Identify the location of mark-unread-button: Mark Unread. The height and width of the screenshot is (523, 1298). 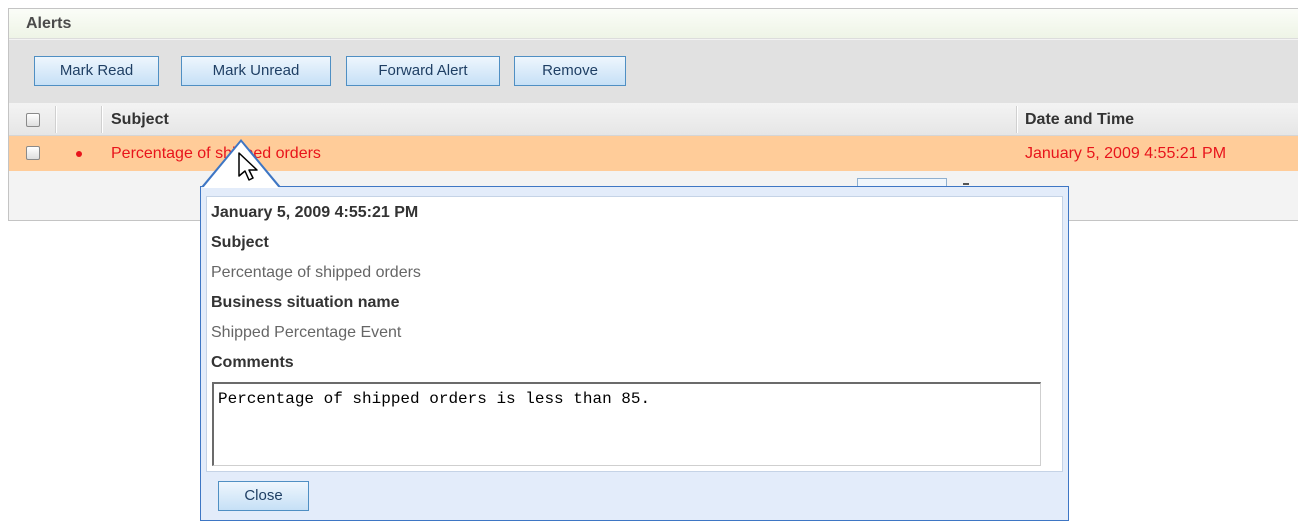
(256, 71).